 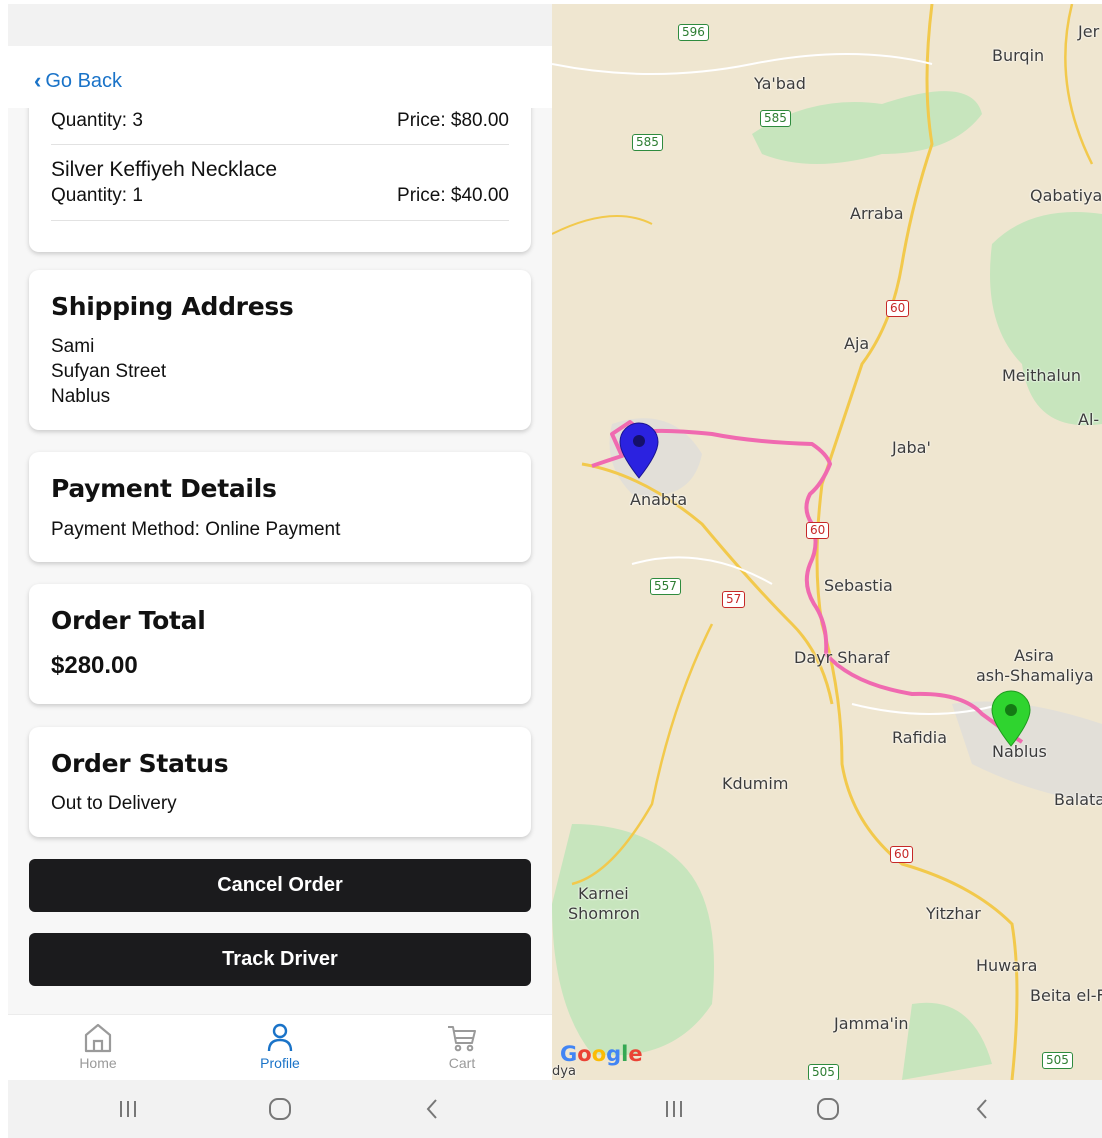 I want to click on order-item-row: Quantity: 3 Price: $80.00, so click(x=280, y=121).